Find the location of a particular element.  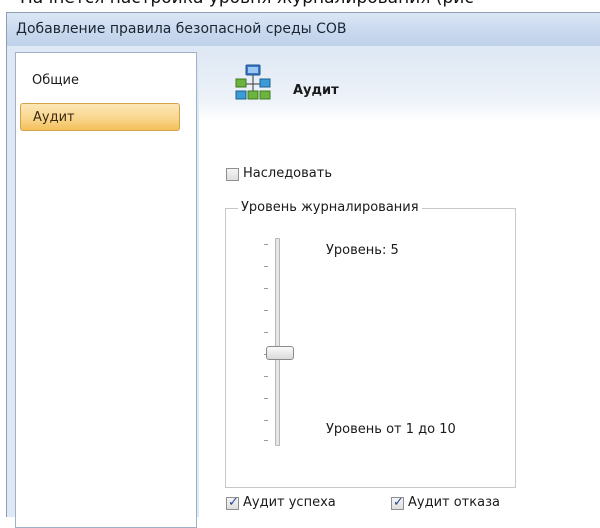

level-value: Уровень: 5 is located at coordinates (362, 250).